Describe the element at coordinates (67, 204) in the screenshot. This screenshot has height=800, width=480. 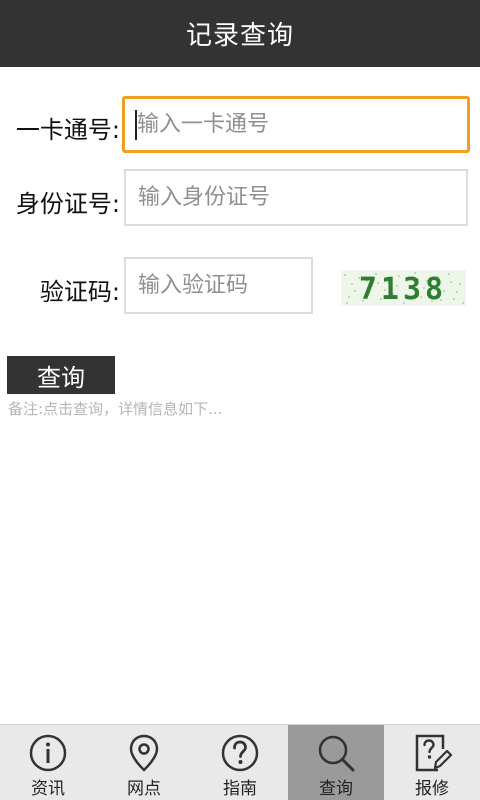
I see `id-number-label: 身份证号:` at that location.